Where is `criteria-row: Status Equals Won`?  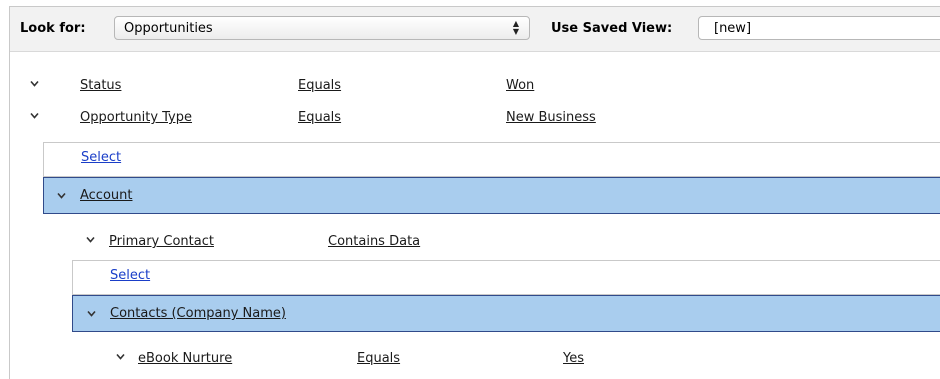
criteria-row: Status Equals Won is located at coordinates (475, 86).